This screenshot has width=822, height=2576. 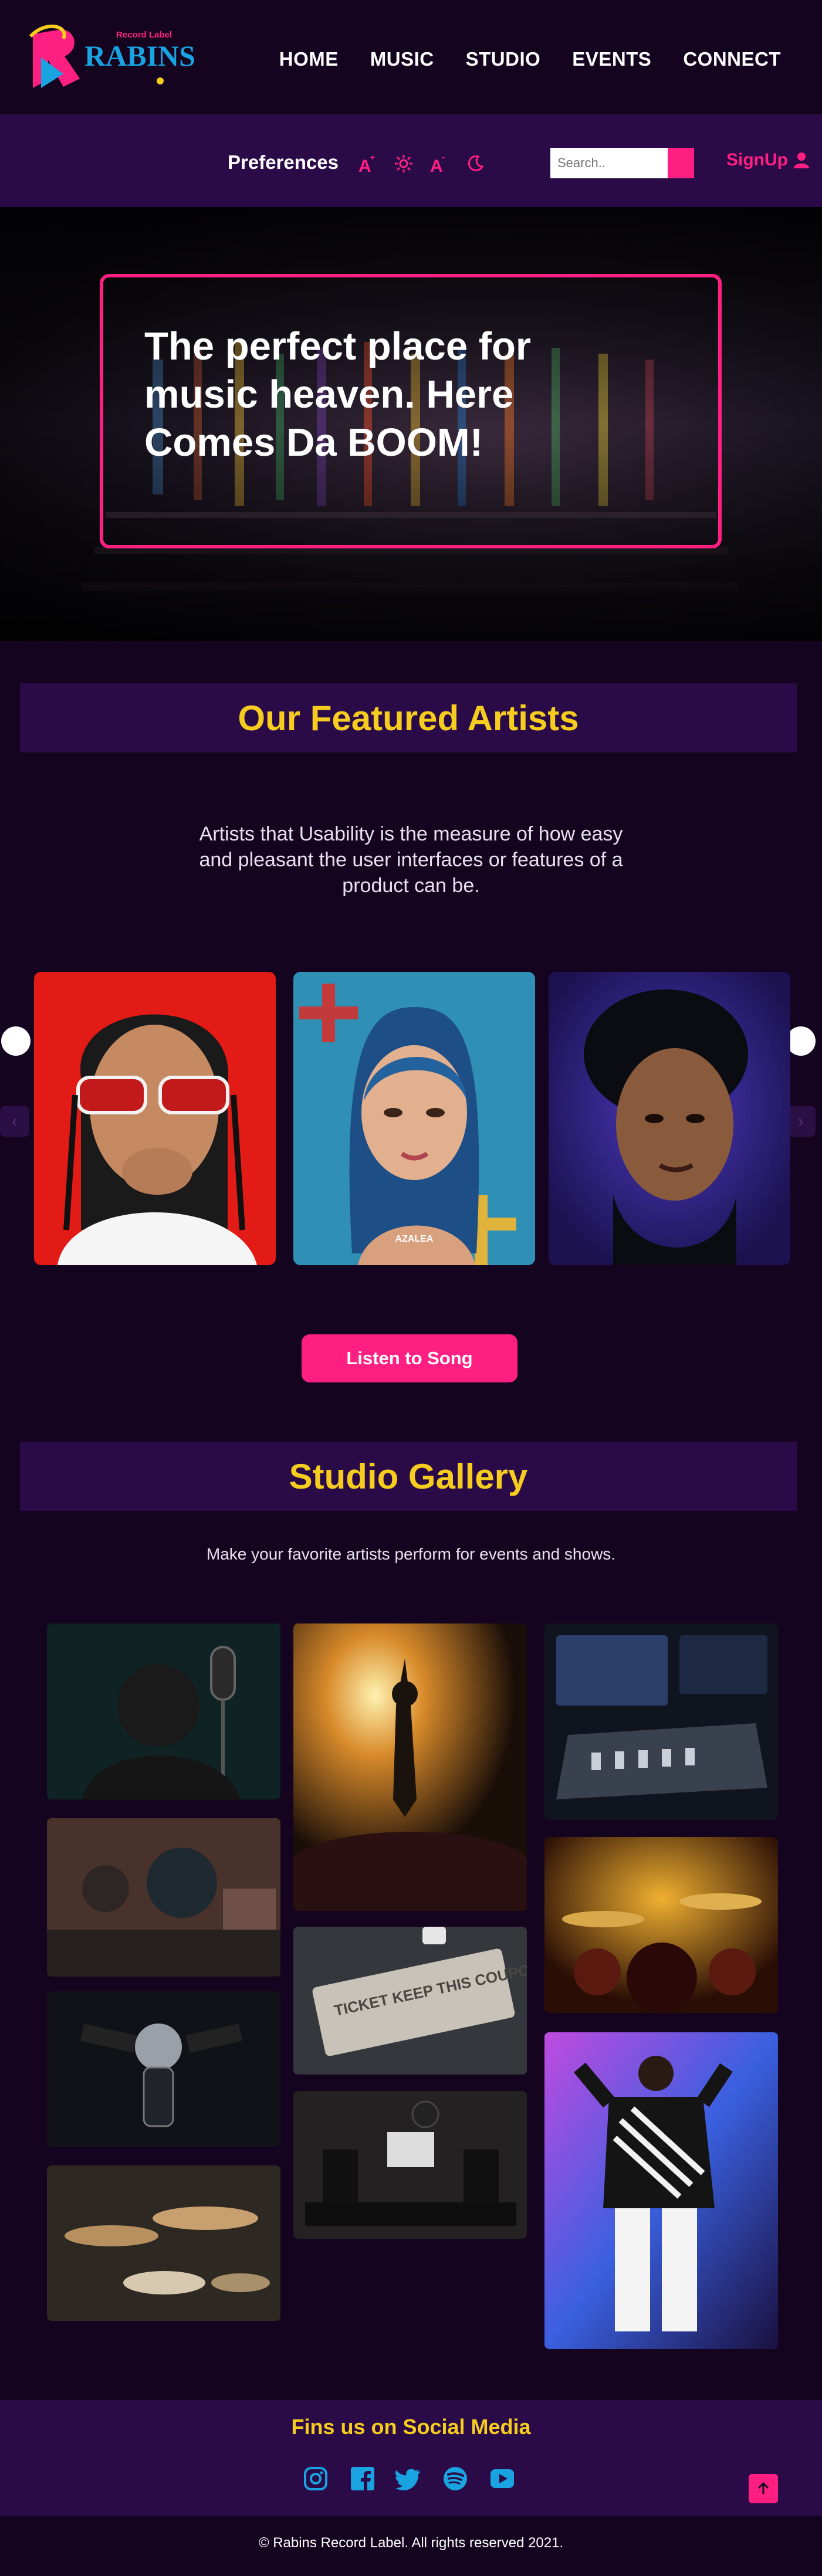 I want to click on nav-music: MUSIC, so click(x=402, y=59).